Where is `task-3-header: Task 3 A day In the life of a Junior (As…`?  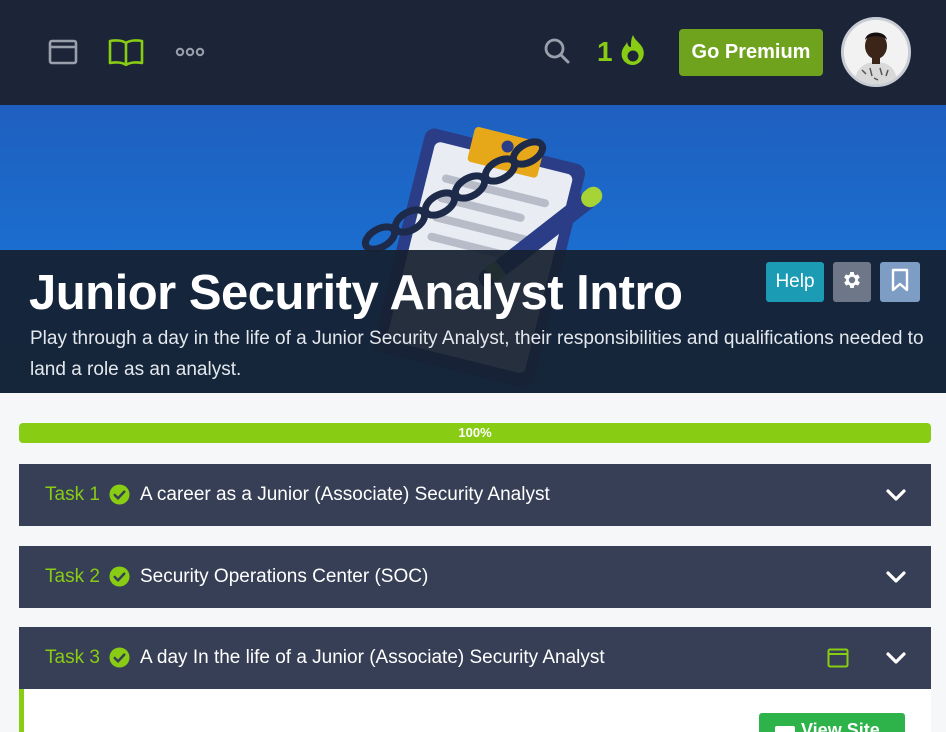
task-3-header: Task 3 A day In the life of a Junior (As… is located at coordinates (475, 658).